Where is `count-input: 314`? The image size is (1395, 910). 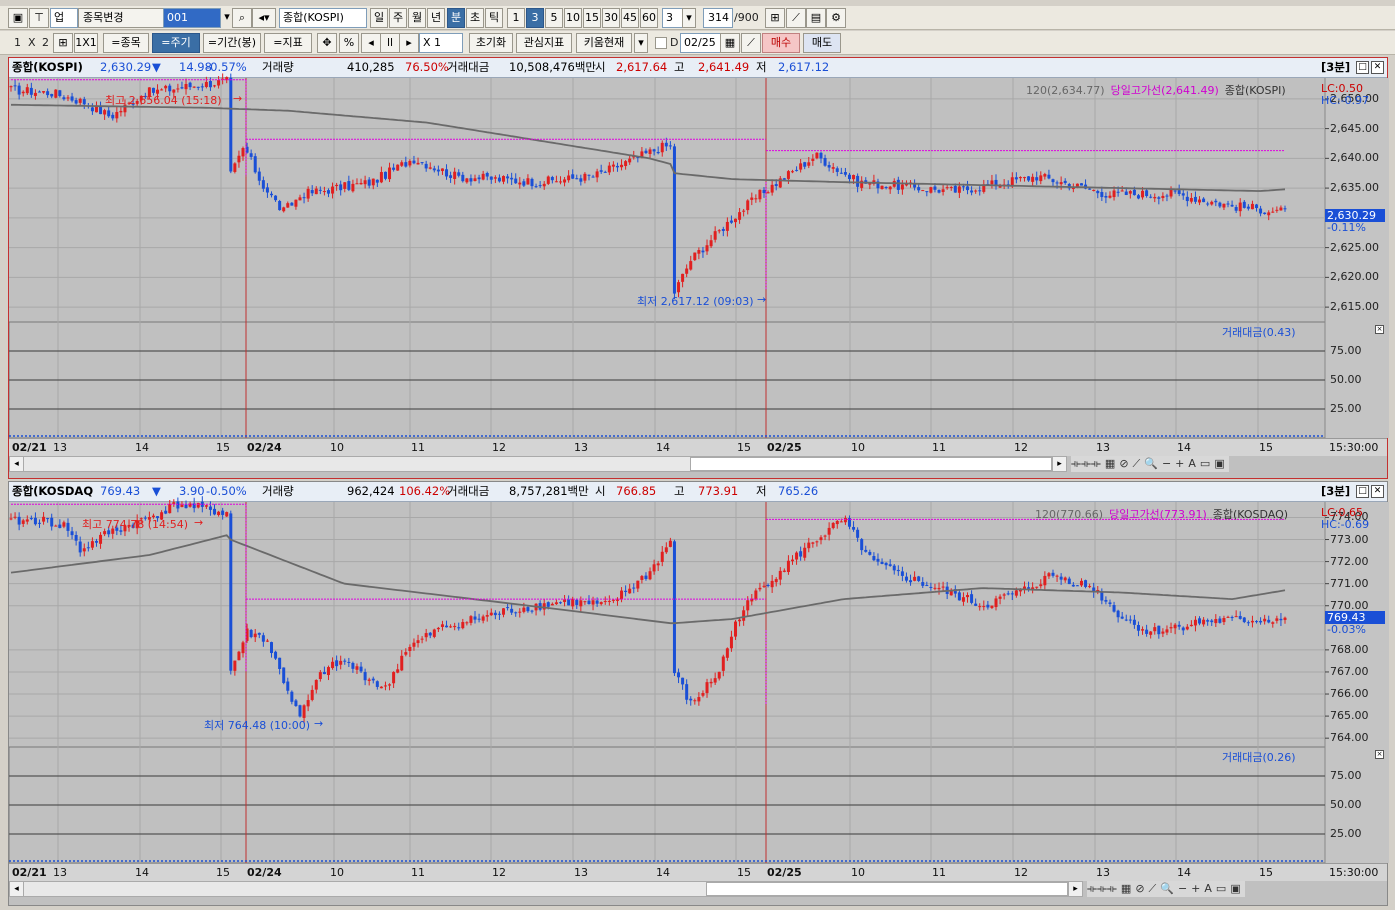
count-input: 314 is located at coordinates (718, 18).